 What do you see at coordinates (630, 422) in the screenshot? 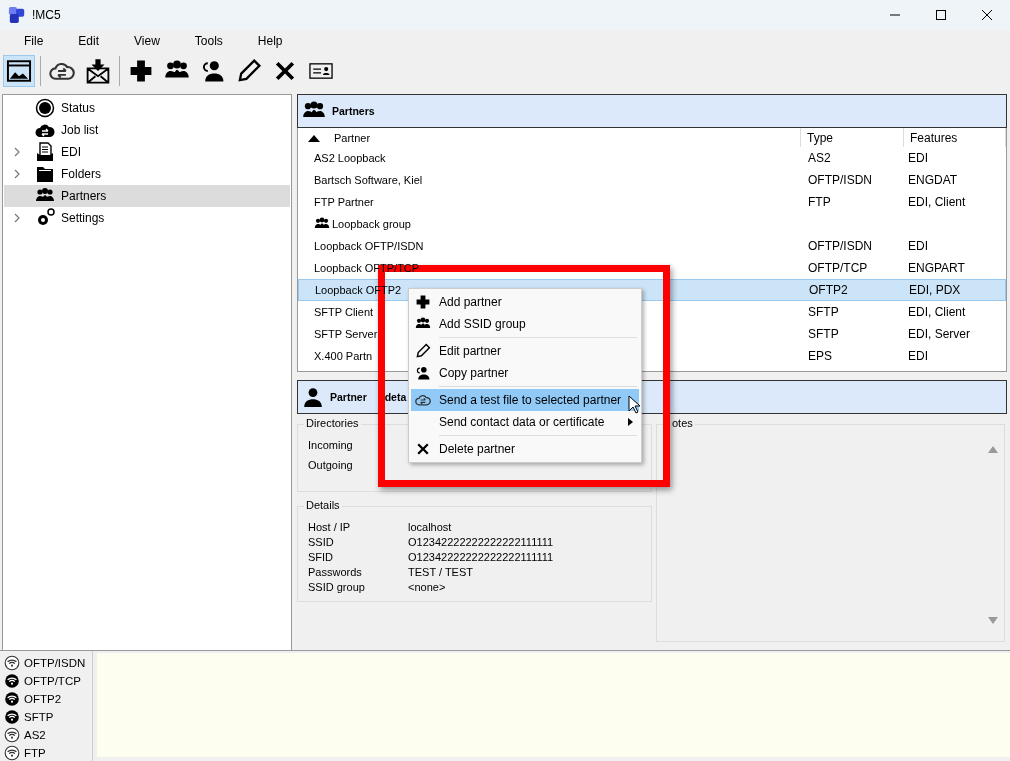
I see `submenu-arrow-icon` at bounding box center [630, 422].